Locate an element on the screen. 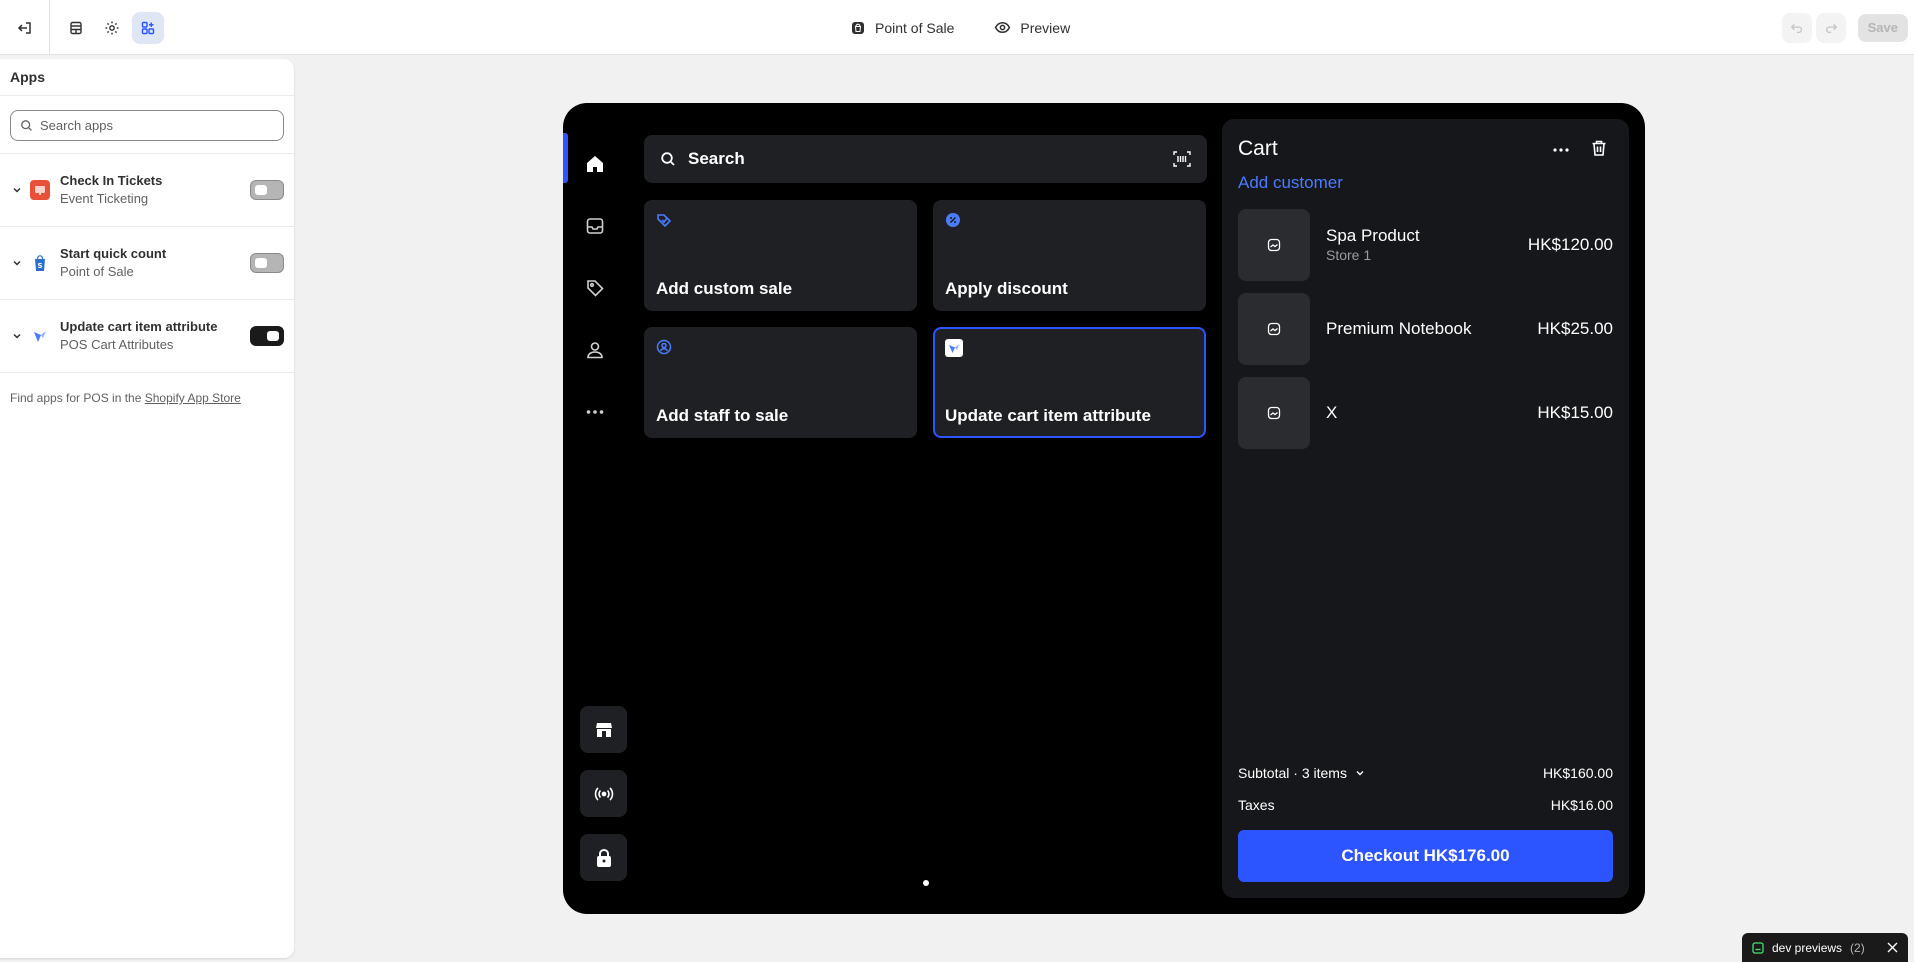  app-subtitle: POS Cart Attributes is located at coordinates (117, 344).